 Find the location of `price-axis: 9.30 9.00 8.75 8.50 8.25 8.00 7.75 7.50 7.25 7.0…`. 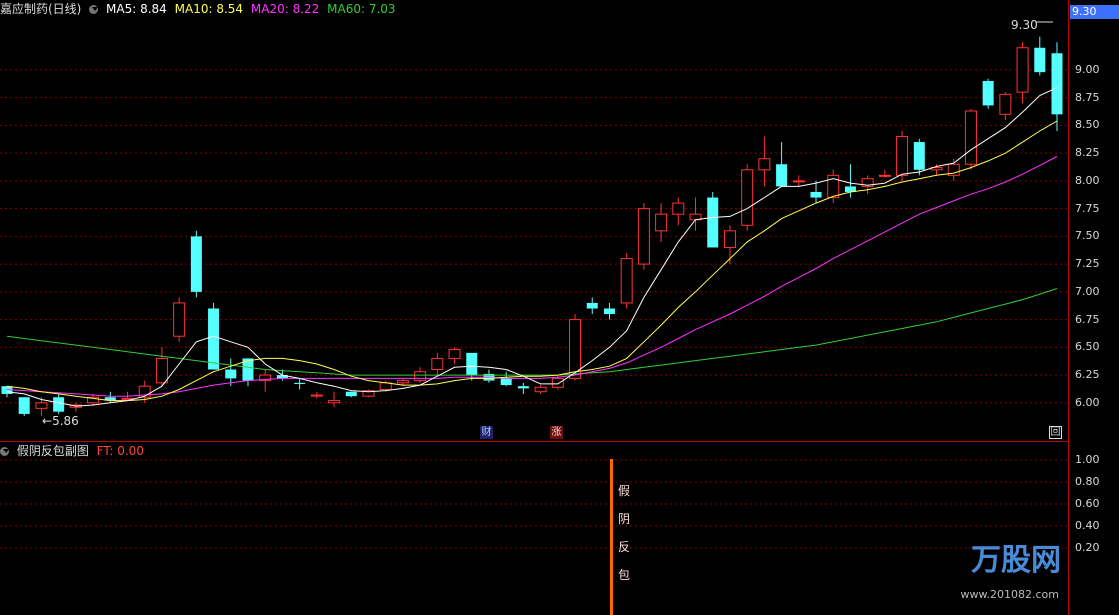

price-axis: 9.30 9.00 8.75 8.50 8.25 8.00 7.75 7.50 7.25 7.0… is located at coordinates (1093, 307).